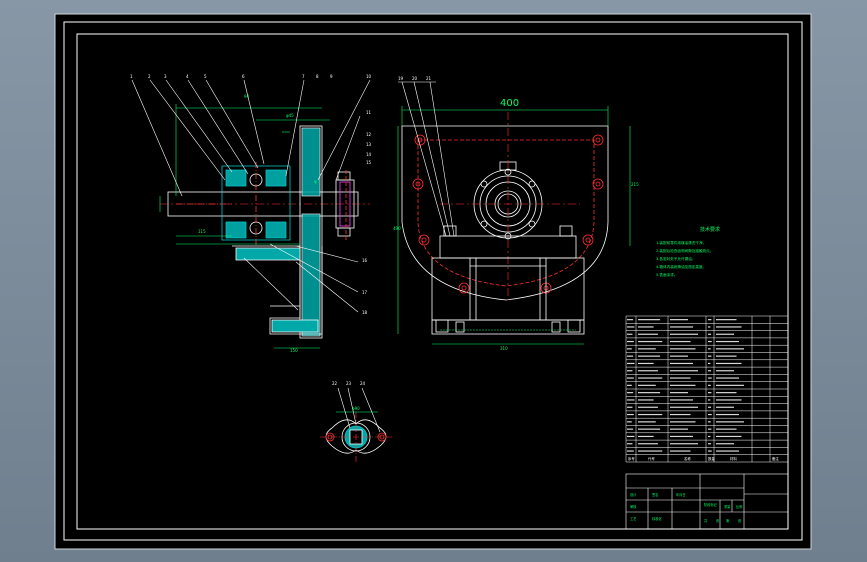  I want to click on bom-header-cell: 材料, so click(733, 458).